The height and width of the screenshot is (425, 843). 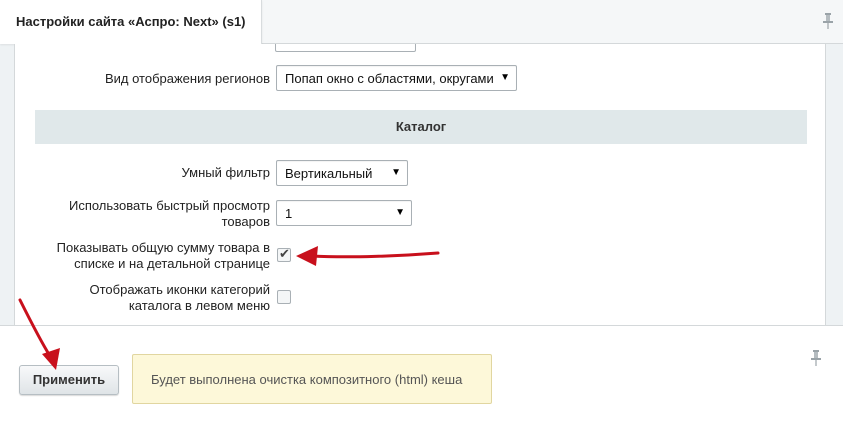 I want to click on smart-filter-select: Вертикальный ▼, so click(x=342, y=173).